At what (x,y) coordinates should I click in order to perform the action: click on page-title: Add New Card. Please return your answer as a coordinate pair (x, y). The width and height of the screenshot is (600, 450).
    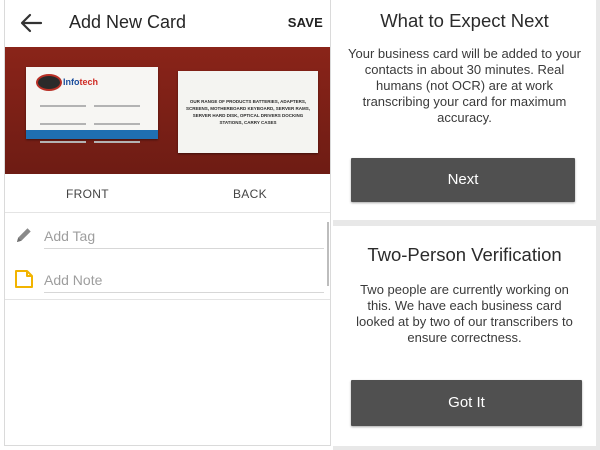
    Looking at the image, I should click on (128, 22).